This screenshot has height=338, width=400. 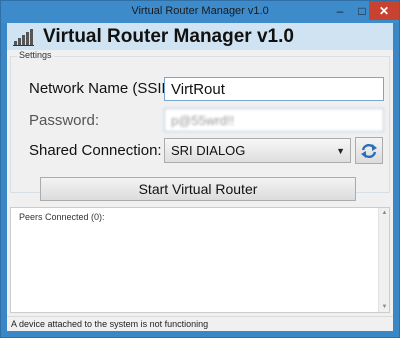 What do you see at coordinates (23, 37) in the screenshot?
I see `signal-bars-icon` at bounding box center [23, 37].